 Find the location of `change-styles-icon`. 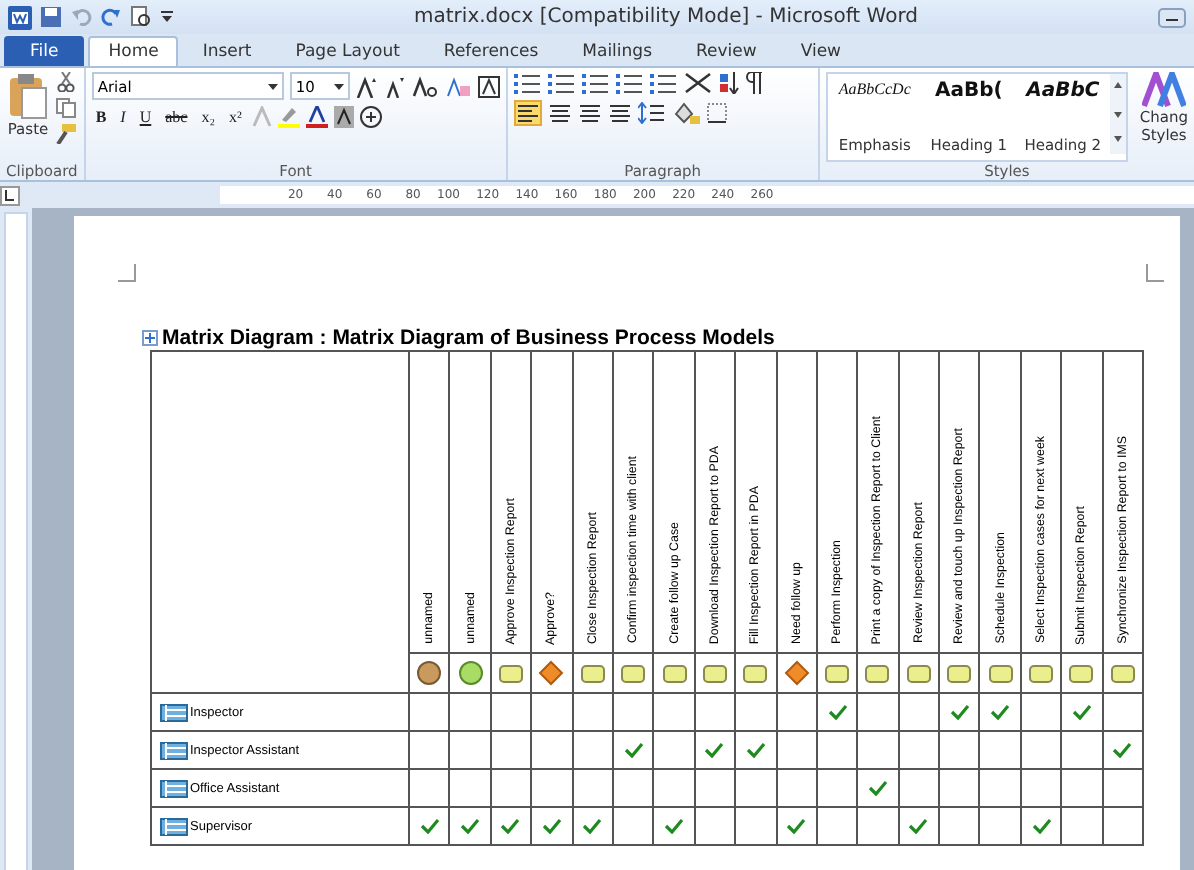

change-styles-icon is located at coordinates (1163, 90).